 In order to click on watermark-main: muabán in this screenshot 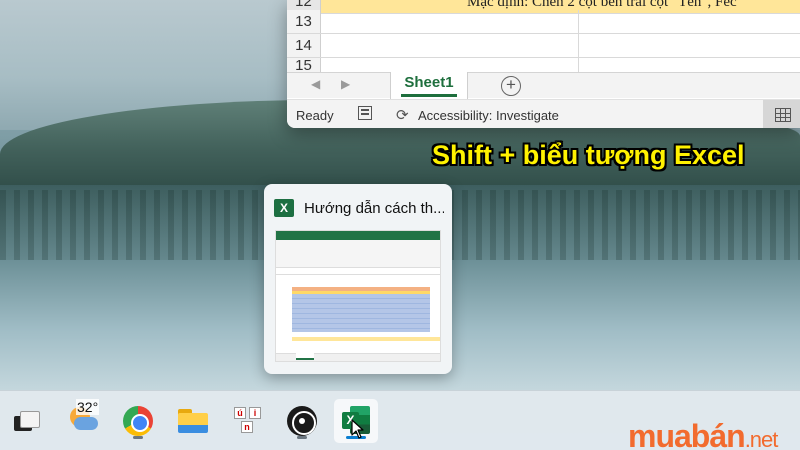, I will do `click(687, 434)`.